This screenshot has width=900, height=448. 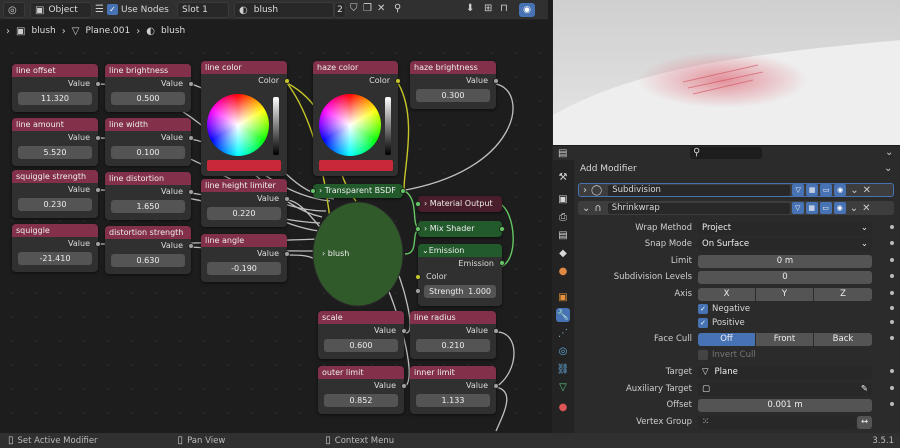 What do you see at coordinates (785, 244) in the screenshot?
I see `snap-mode-dropdown: On Surface ⌄` at bounding box center [785, 244].